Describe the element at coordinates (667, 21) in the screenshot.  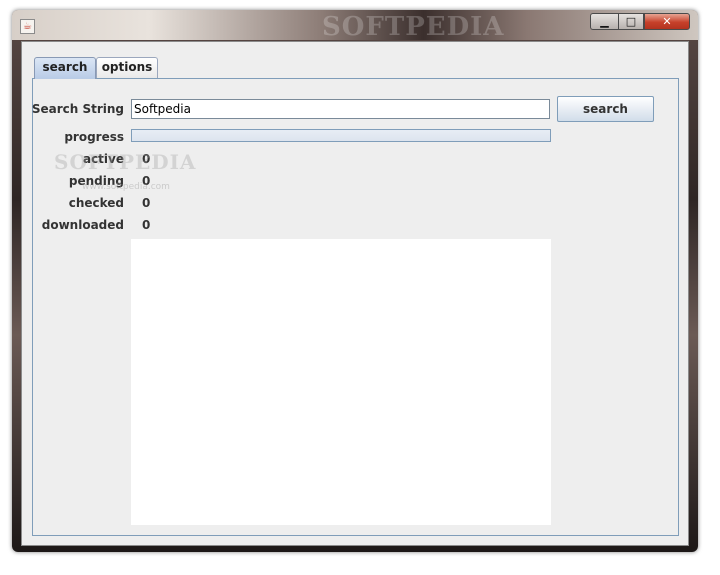
I see `close-button: ✕` at that location.